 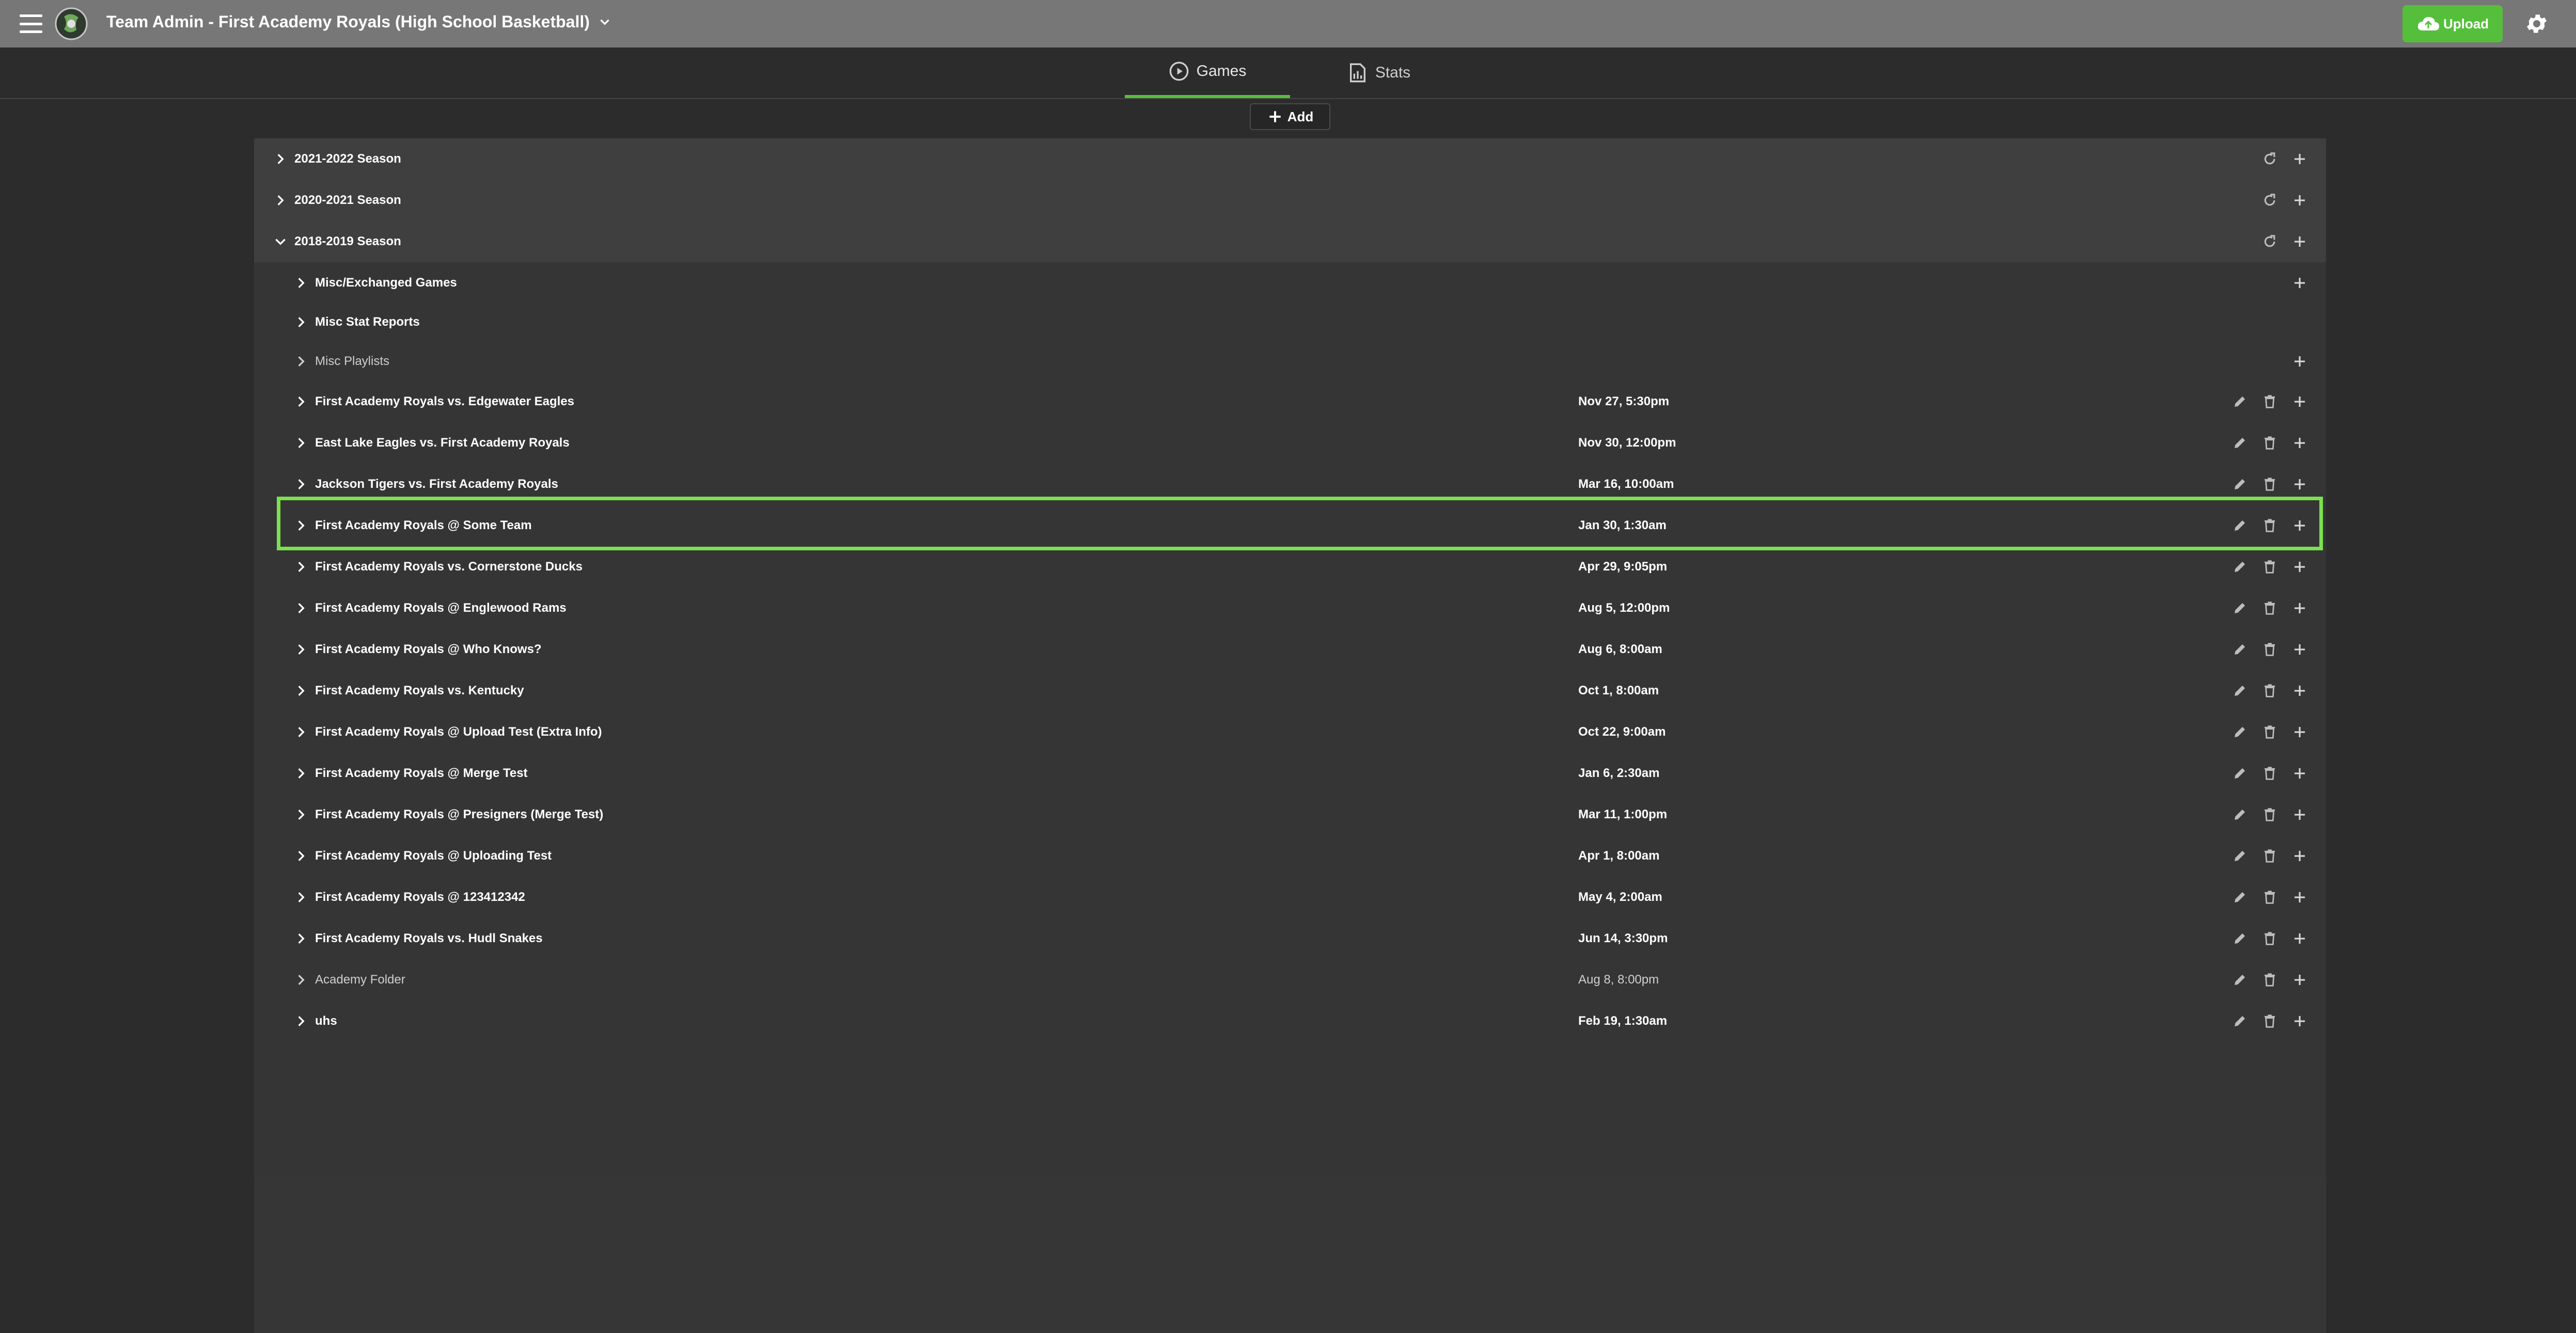 I want to click on game-row: Academy Folder Aug 8, 8:00pm, so click(x=1290, y=980).